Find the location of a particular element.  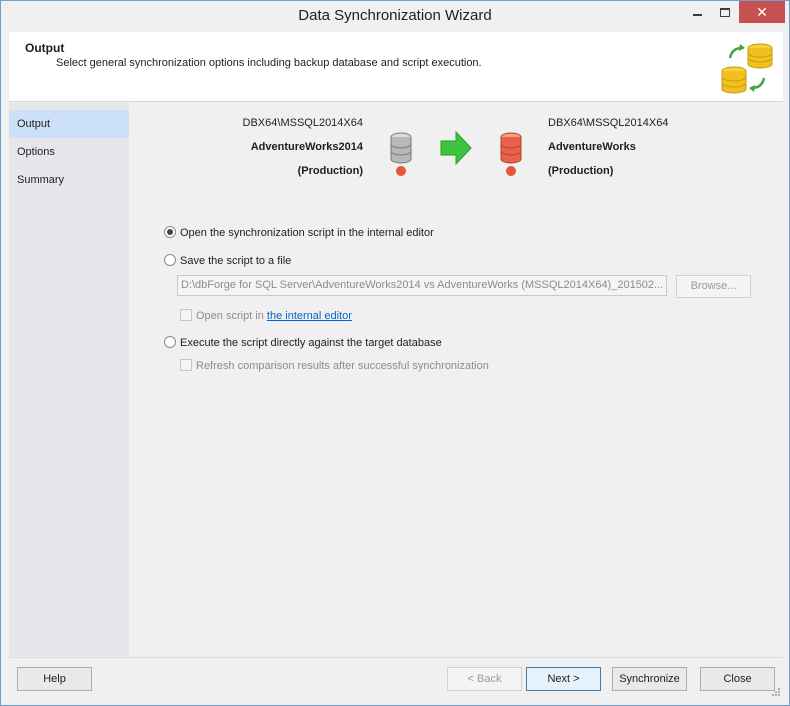

source-server: DBX64\MSSQL2014X64 is located at coordinates (302, 123).